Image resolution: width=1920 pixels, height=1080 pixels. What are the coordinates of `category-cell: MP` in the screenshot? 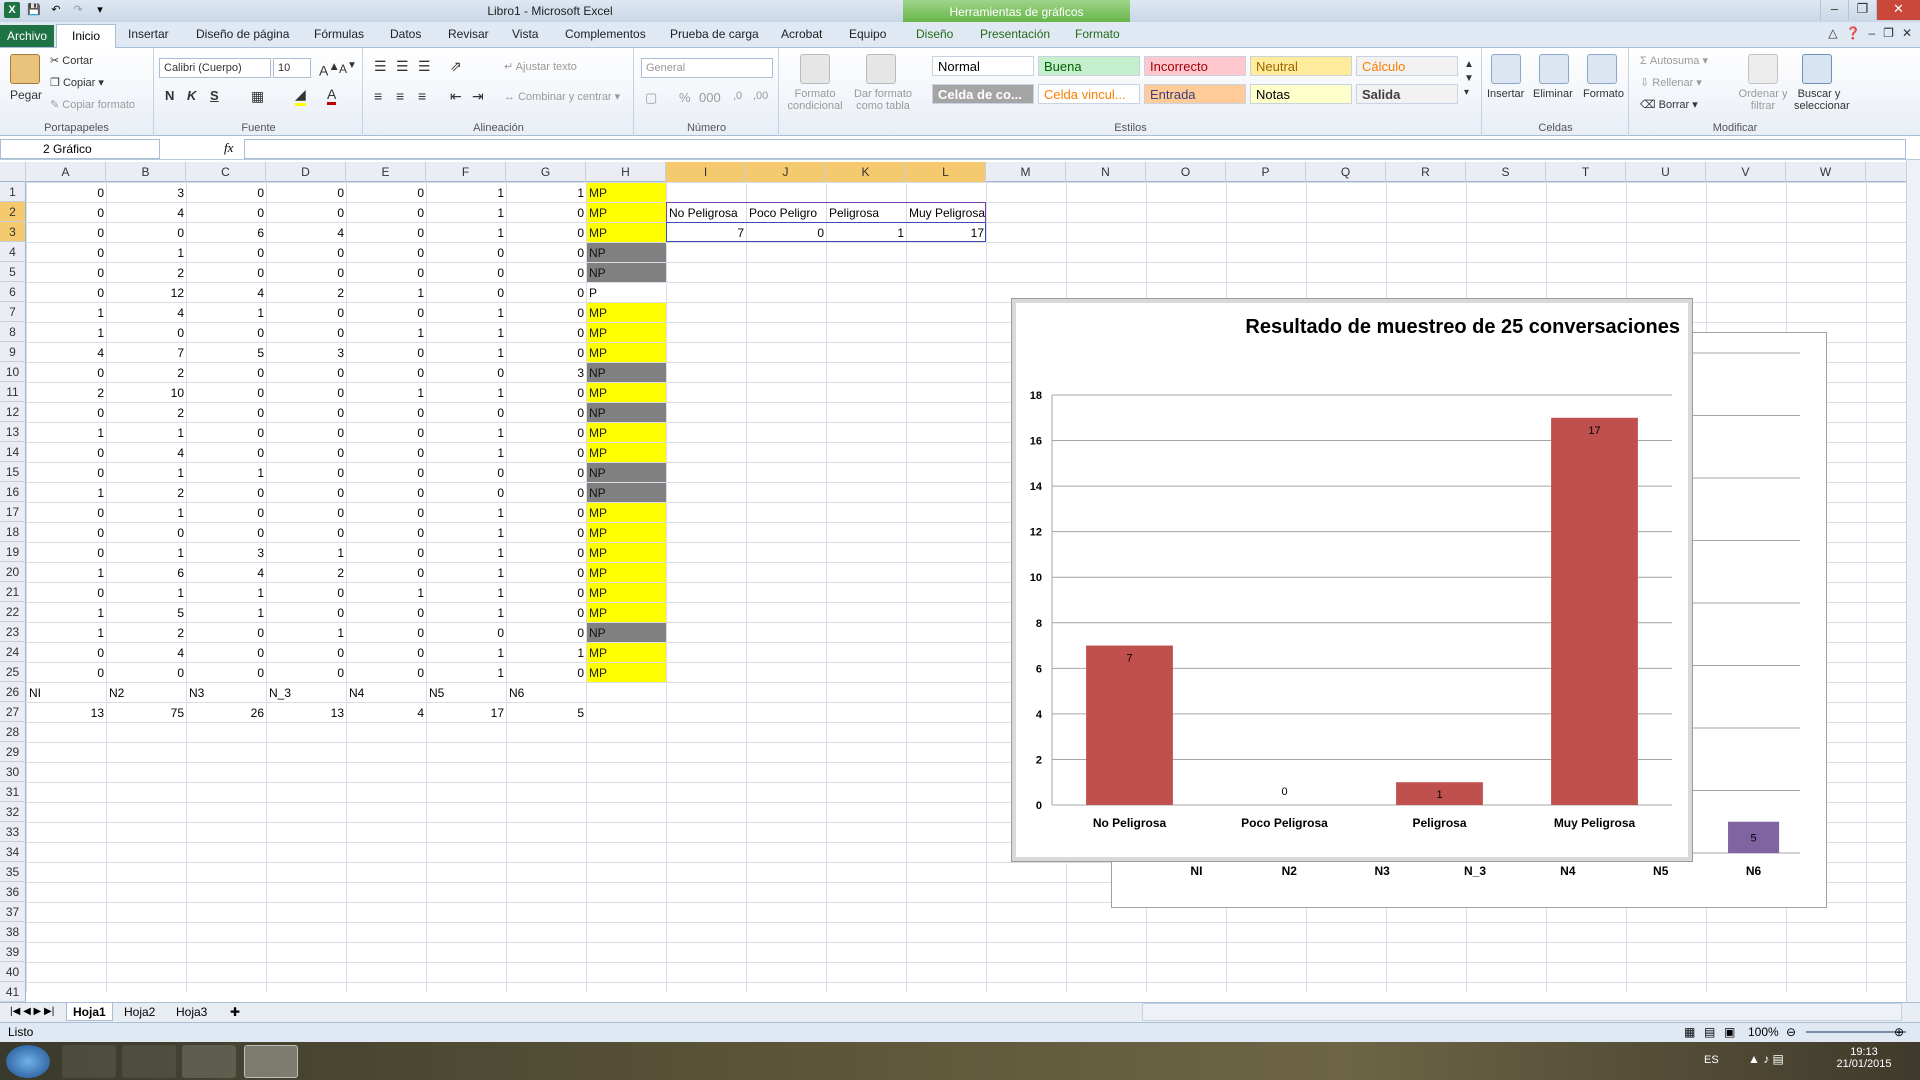 It's located at (626, 452).